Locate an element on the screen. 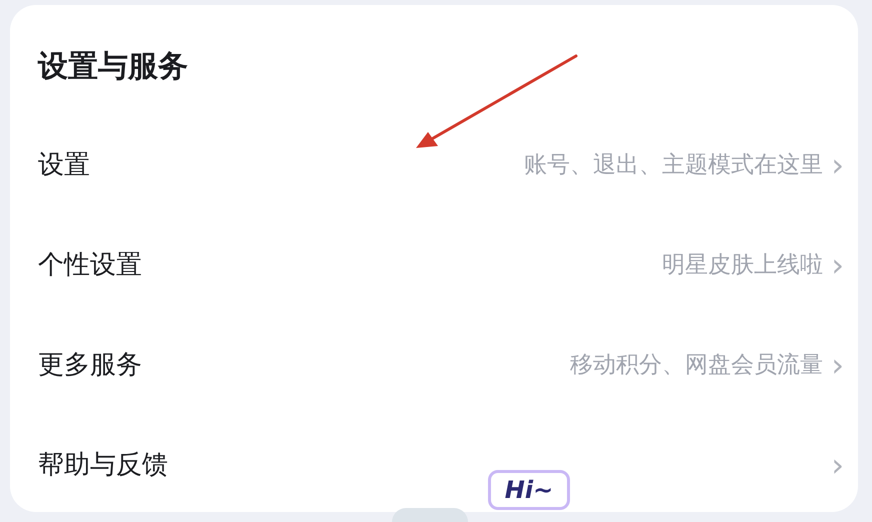  row-label: 个性设置 is located at coordinates (90, 265).